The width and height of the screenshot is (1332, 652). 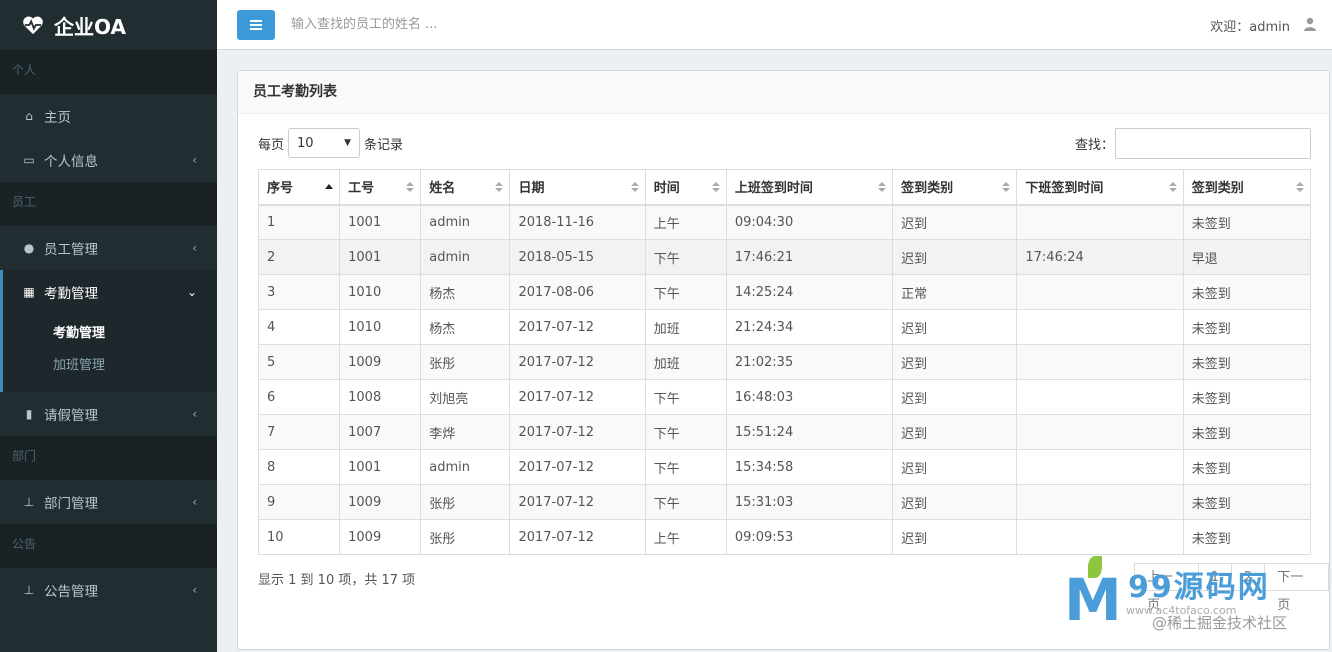 What do you see at coordinates (299, 257) in the screenshot?
I see `table-cell: 2` at bounding box center [299, 257].